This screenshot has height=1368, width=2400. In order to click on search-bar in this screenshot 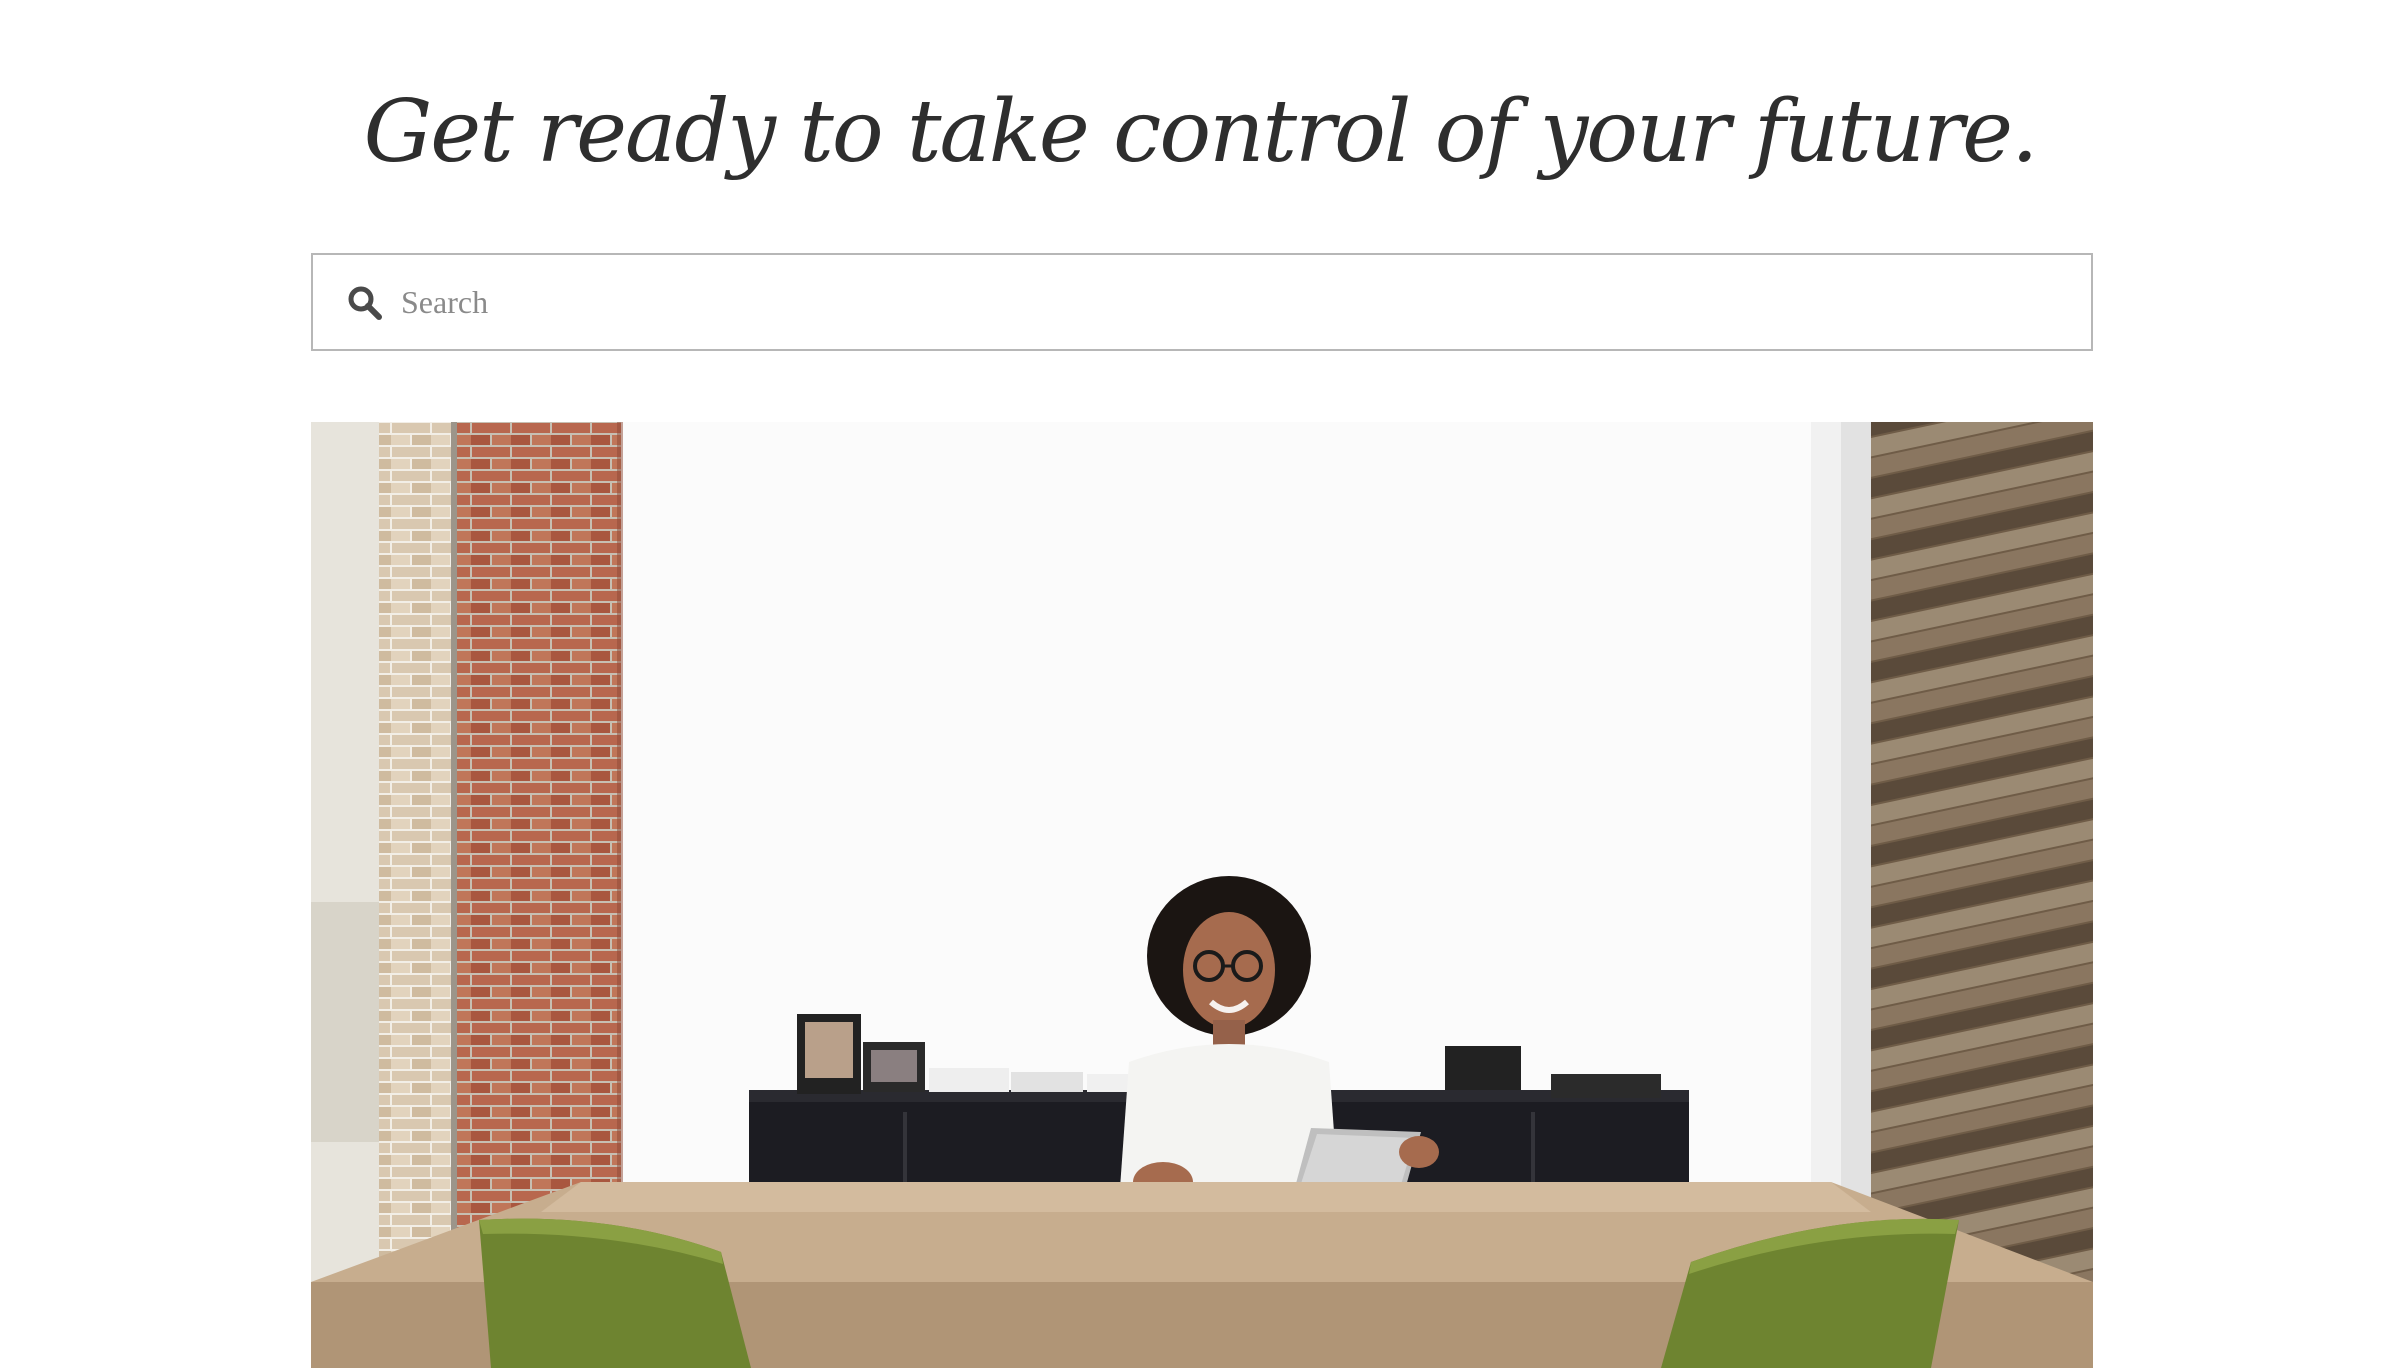, I will do `click(1202, 302)`.